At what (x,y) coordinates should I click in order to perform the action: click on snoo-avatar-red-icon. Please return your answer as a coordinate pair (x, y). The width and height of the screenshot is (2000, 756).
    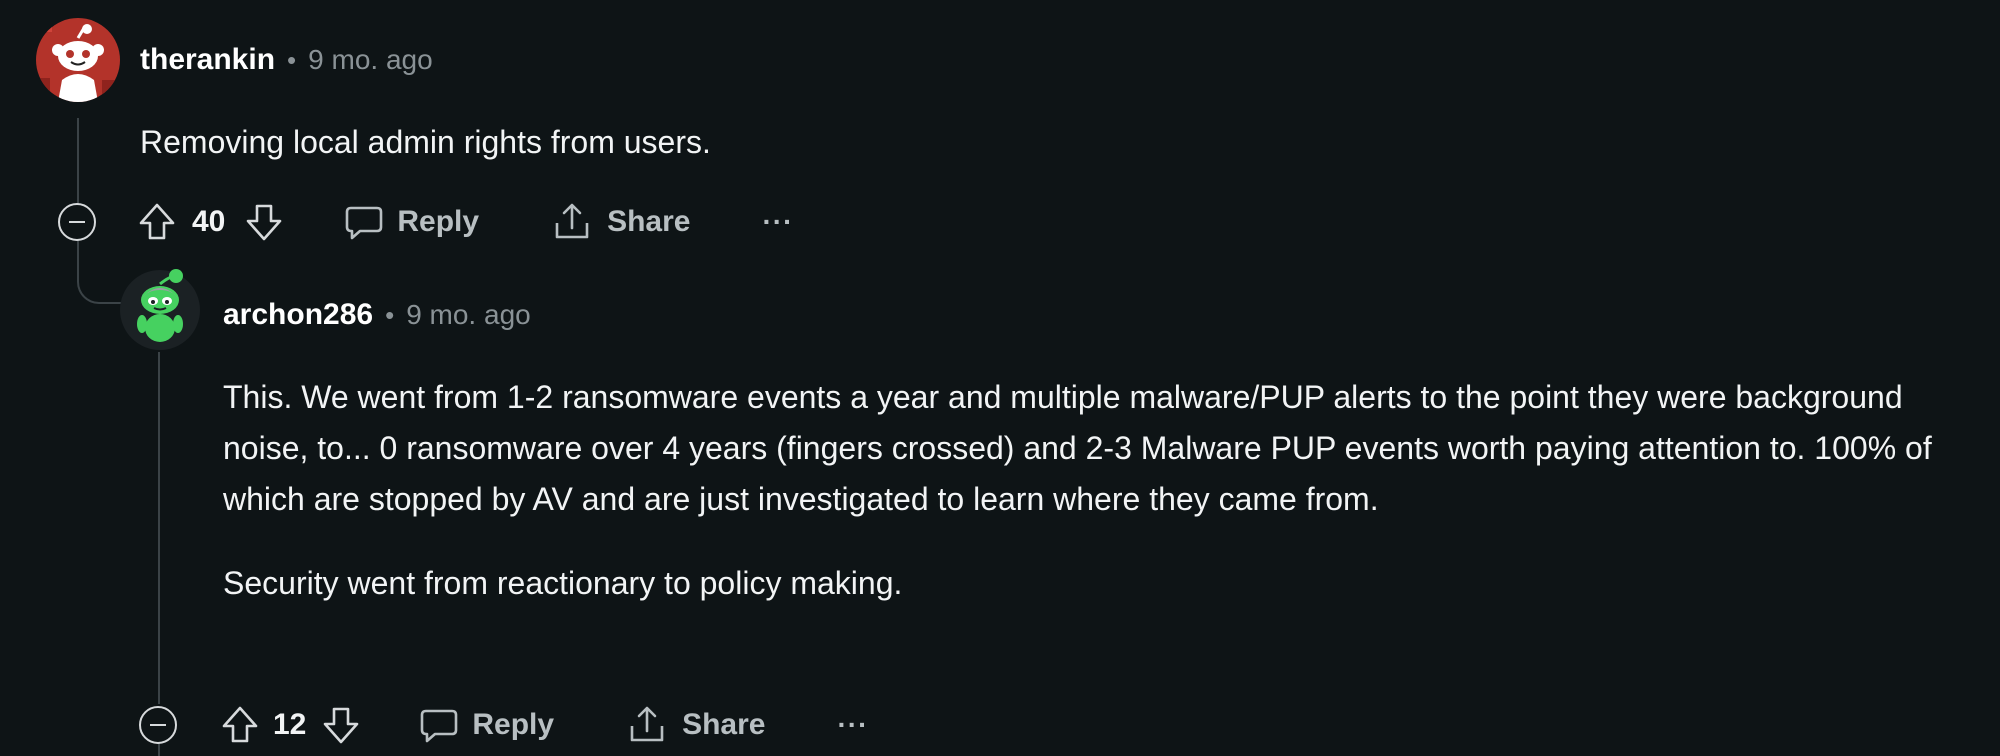
    Looking at the image, I should click on (78, 60).